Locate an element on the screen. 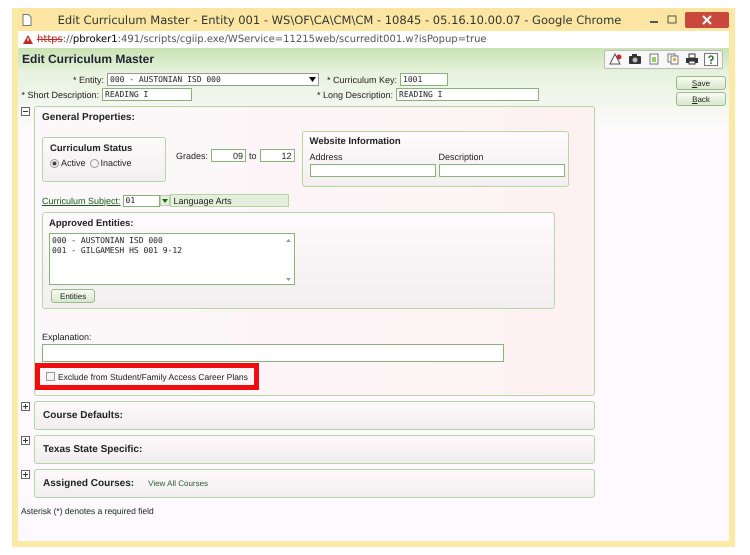 This screenshot has height=555, width=750. group-title: Curriculum Status is located at coordinates (92, 148).